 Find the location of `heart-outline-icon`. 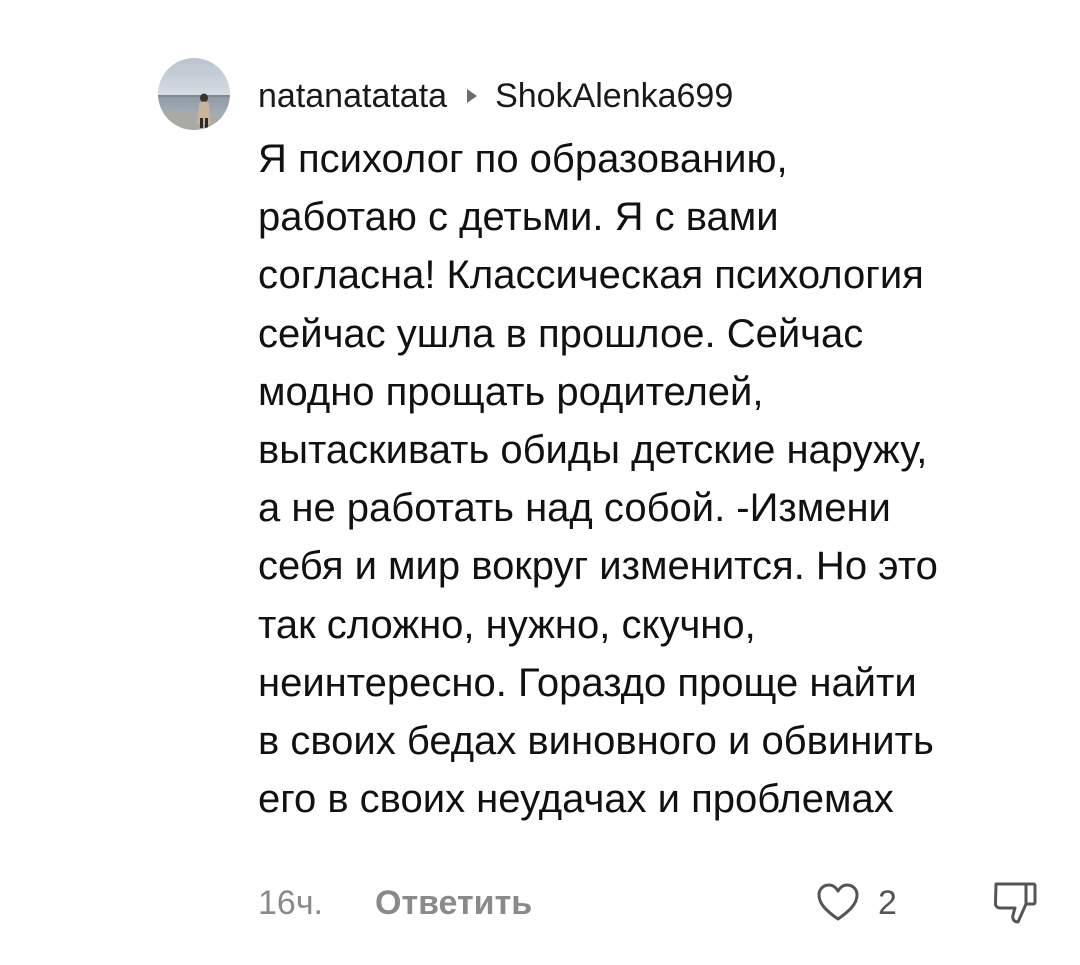

heart-outline-icon is located at coordinates (838, 902).